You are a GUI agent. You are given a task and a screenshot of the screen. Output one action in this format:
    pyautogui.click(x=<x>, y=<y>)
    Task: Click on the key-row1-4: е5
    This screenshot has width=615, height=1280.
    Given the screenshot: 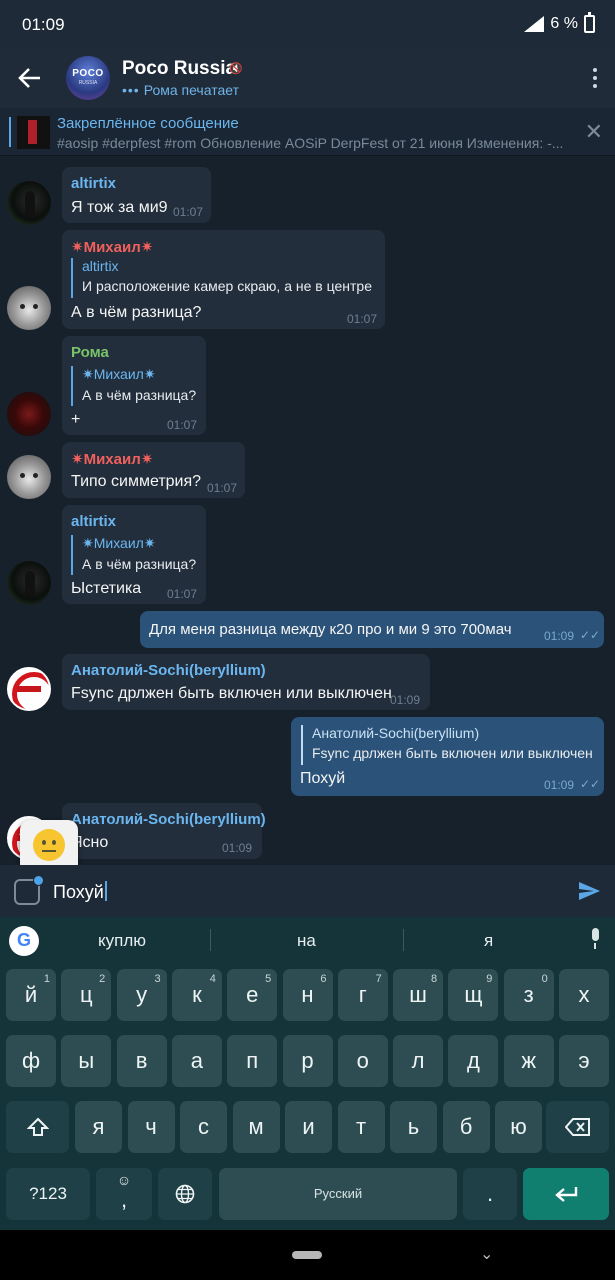 What is the action you would take?
    pyautogui.click(x=252, y=995)
    